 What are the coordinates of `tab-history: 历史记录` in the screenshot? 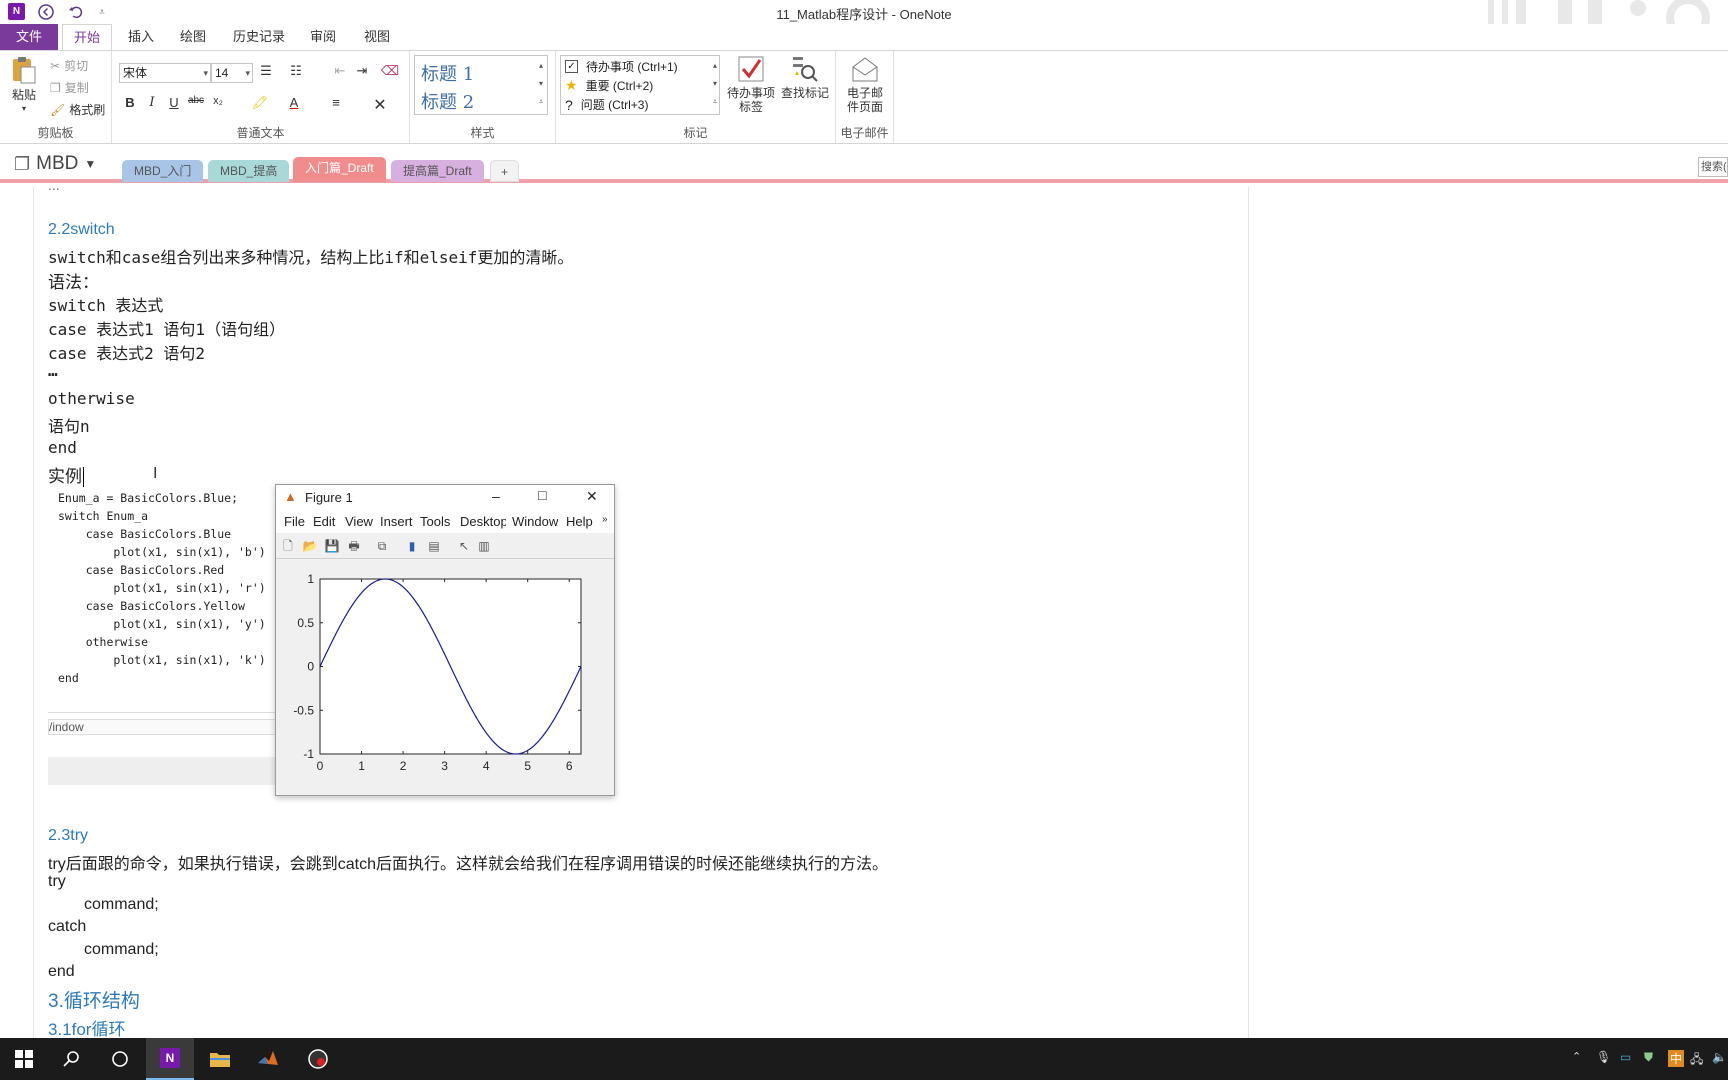 It's located at (259, 37).